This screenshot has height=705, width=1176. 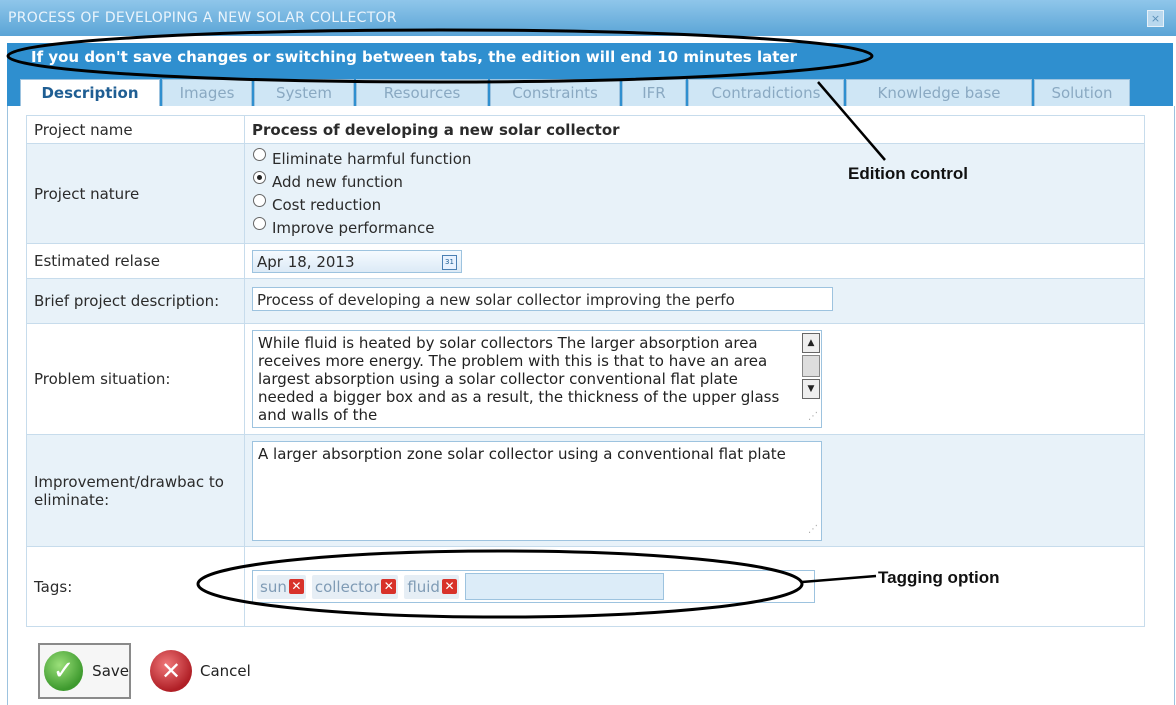 I want to click on edition-control-pointer, so click(x=851, y=121).